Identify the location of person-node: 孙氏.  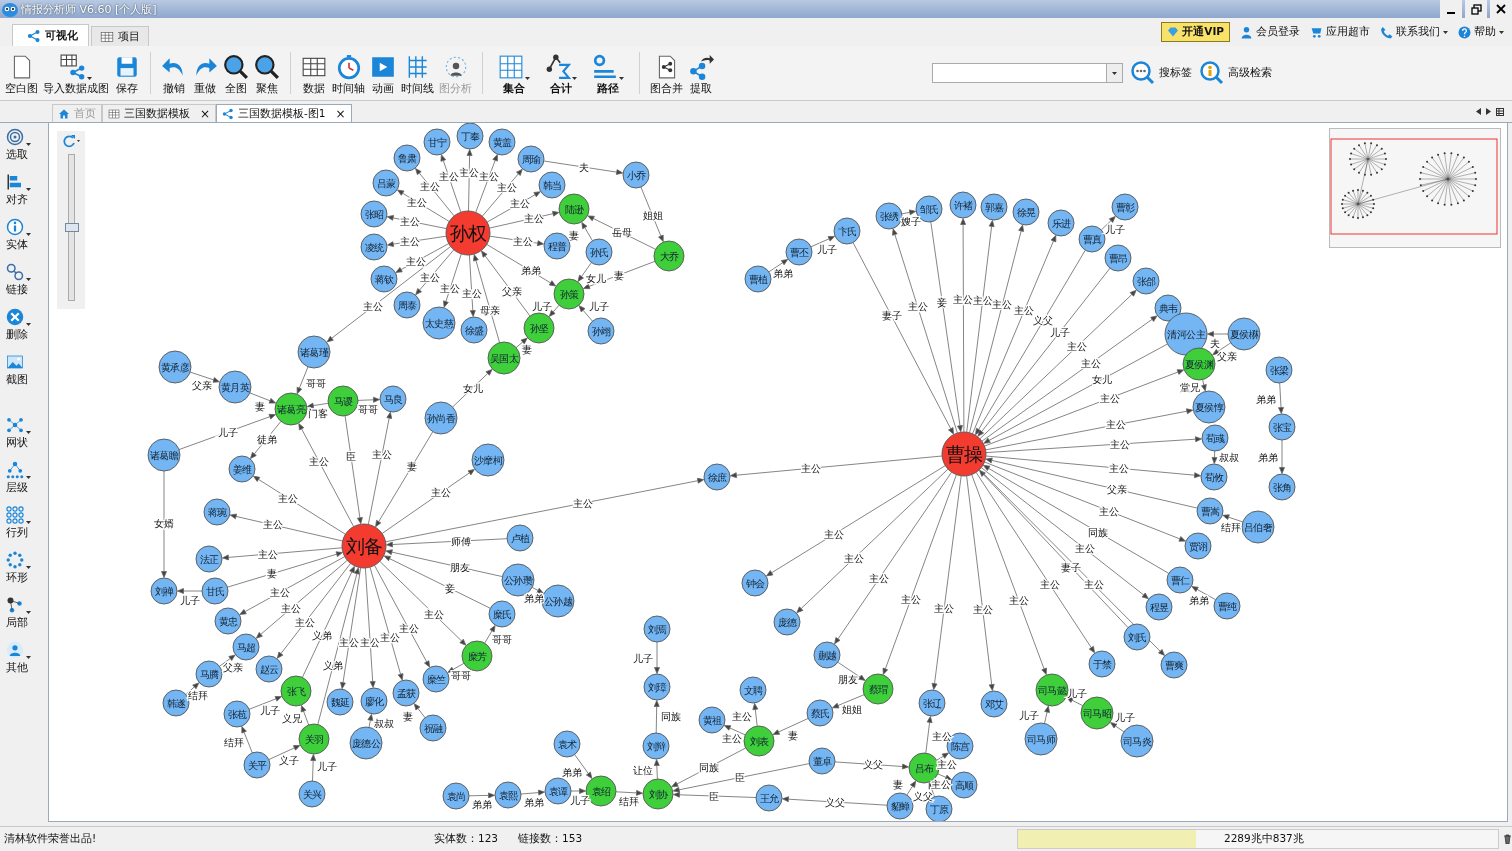
(599, 252).